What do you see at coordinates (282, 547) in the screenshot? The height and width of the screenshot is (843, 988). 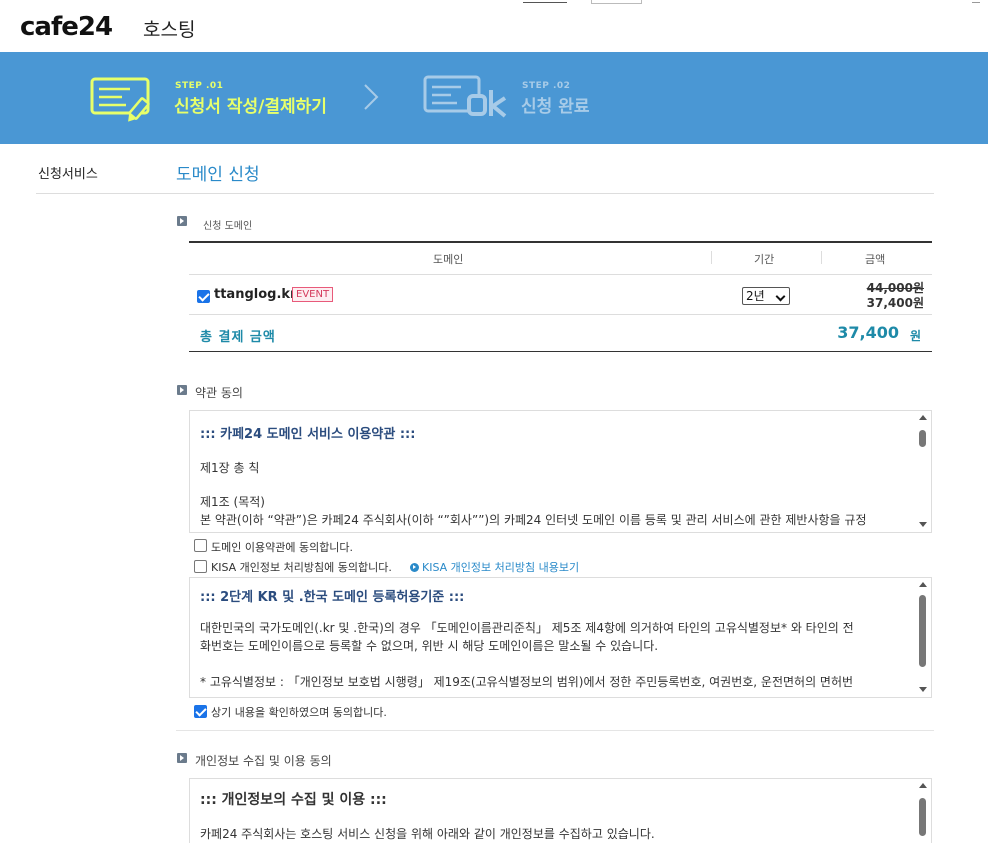 I see `agree-terms-label: 도메인 이용약관에 동의합니다.` at bounding box center [282, 547].